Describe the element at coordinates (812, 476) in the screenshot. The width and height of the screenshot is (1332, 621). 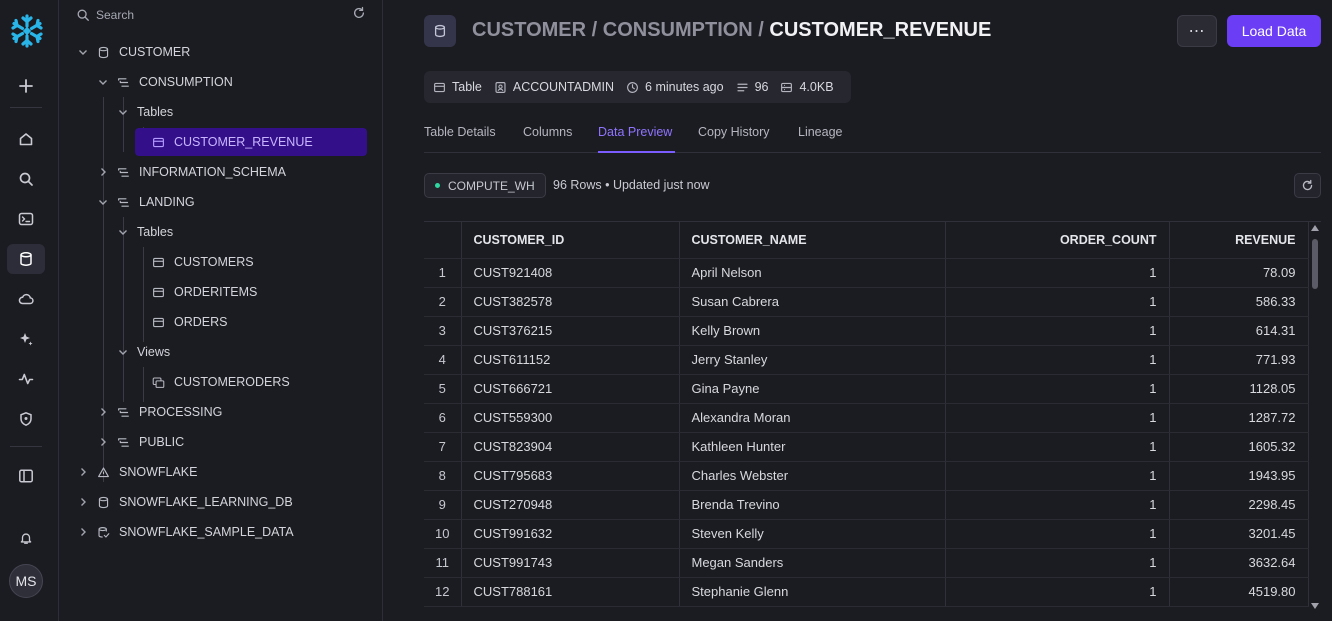
I see `table-cell: Charles Webster` at that location.